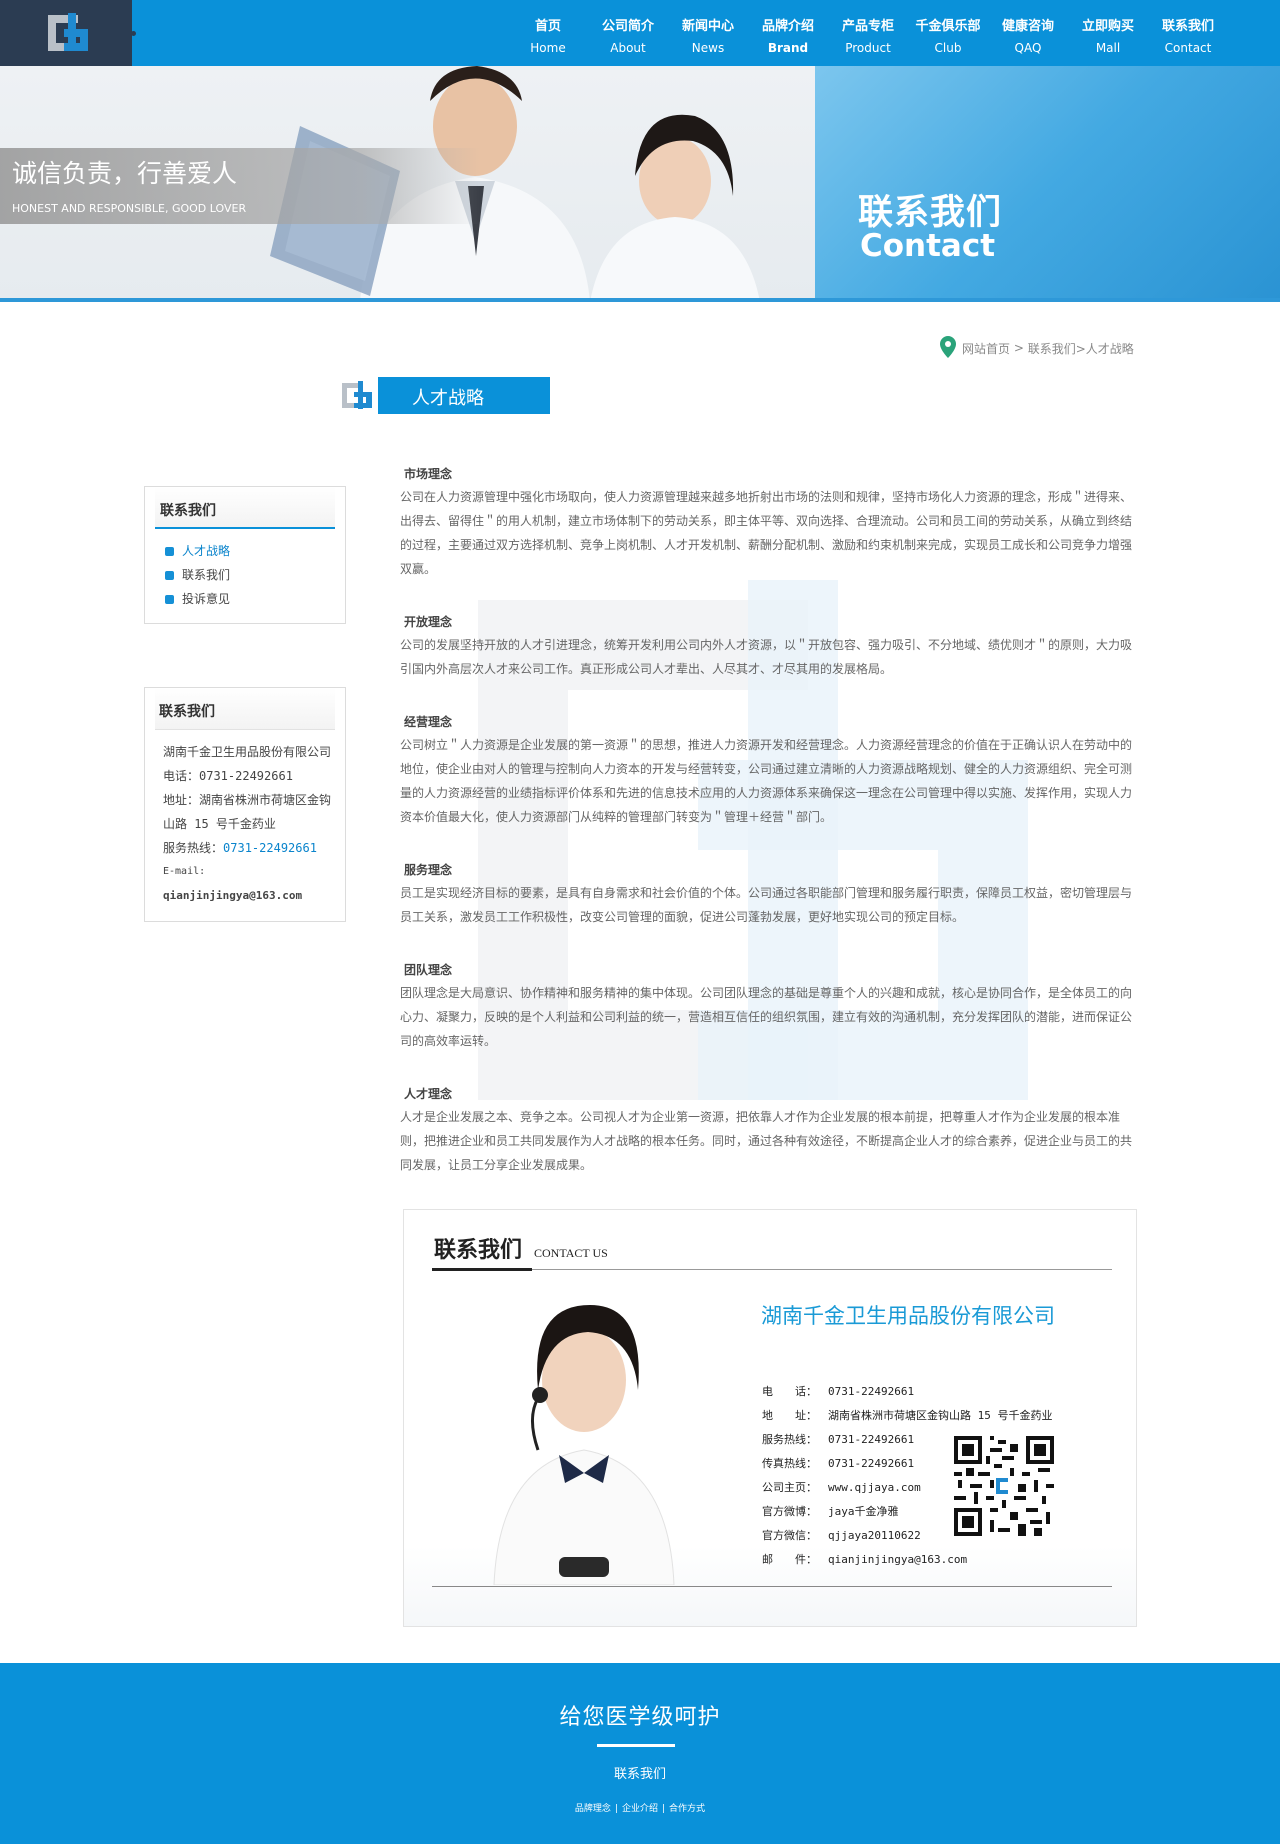  Describe the element at coordinates (628, 33) in the screenshot. I see `nav-about: 公司简介 About` at that location.